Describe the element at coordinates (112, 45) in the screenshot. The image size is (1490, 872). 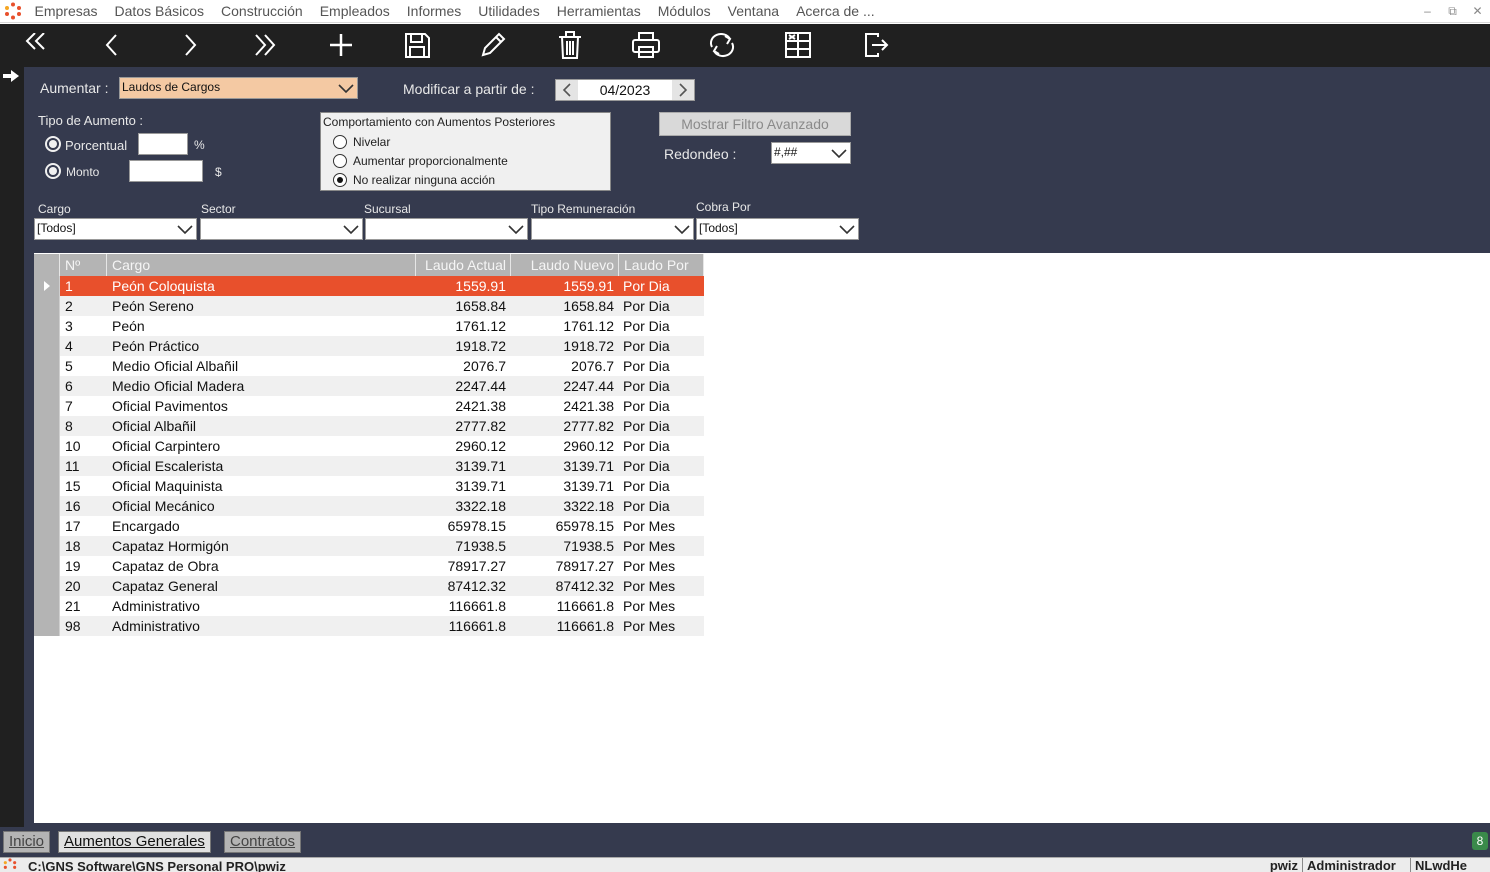
I see `previous-record-icon` at that location.